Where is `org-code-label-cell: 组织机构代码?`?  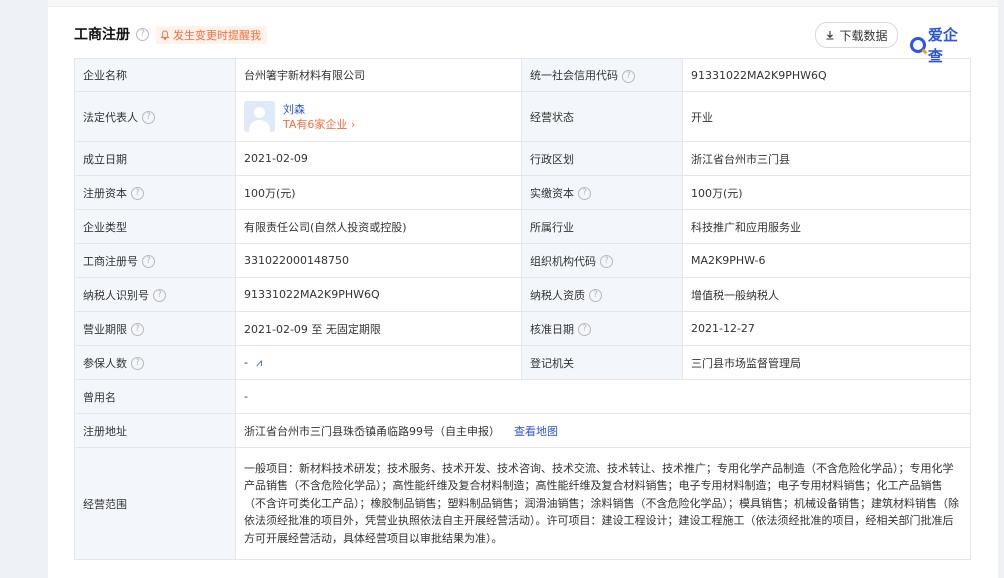
org-code-label-cell: 组织机构代码? is located at coordinates (602, 260).